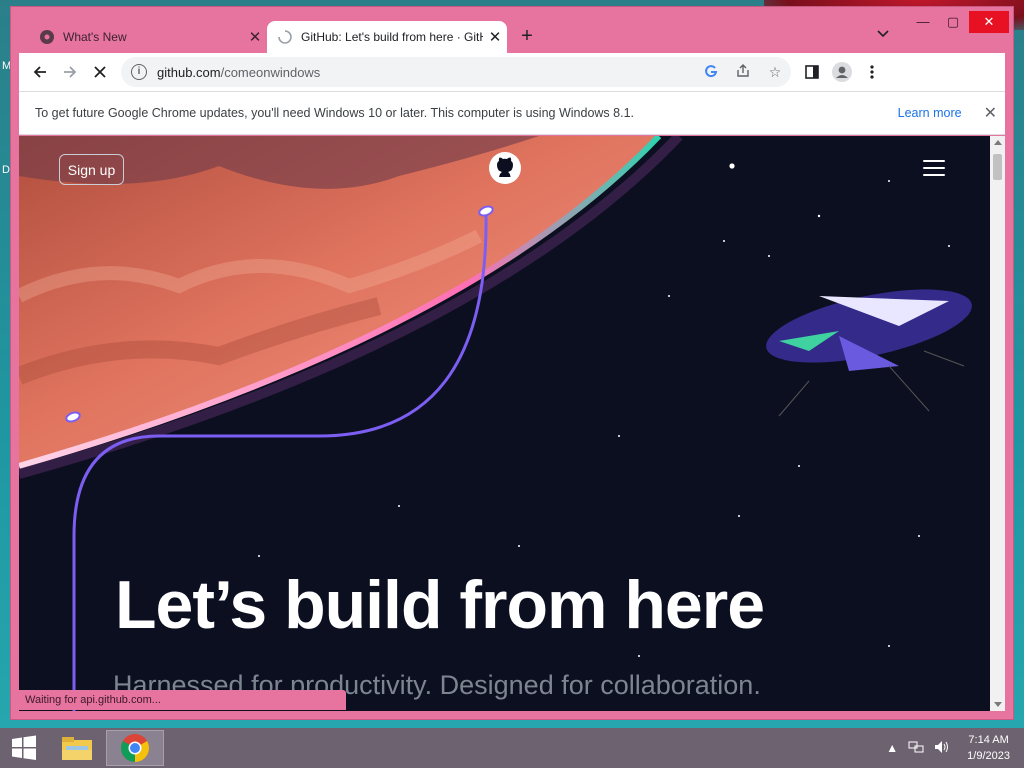 Image resolution: width=1024 pixels, height=768 pixels. What do you see at coordinates (934, 168) in the screenshot?
I see `hamburger-menu-icon` at bounding box center [934, 168].